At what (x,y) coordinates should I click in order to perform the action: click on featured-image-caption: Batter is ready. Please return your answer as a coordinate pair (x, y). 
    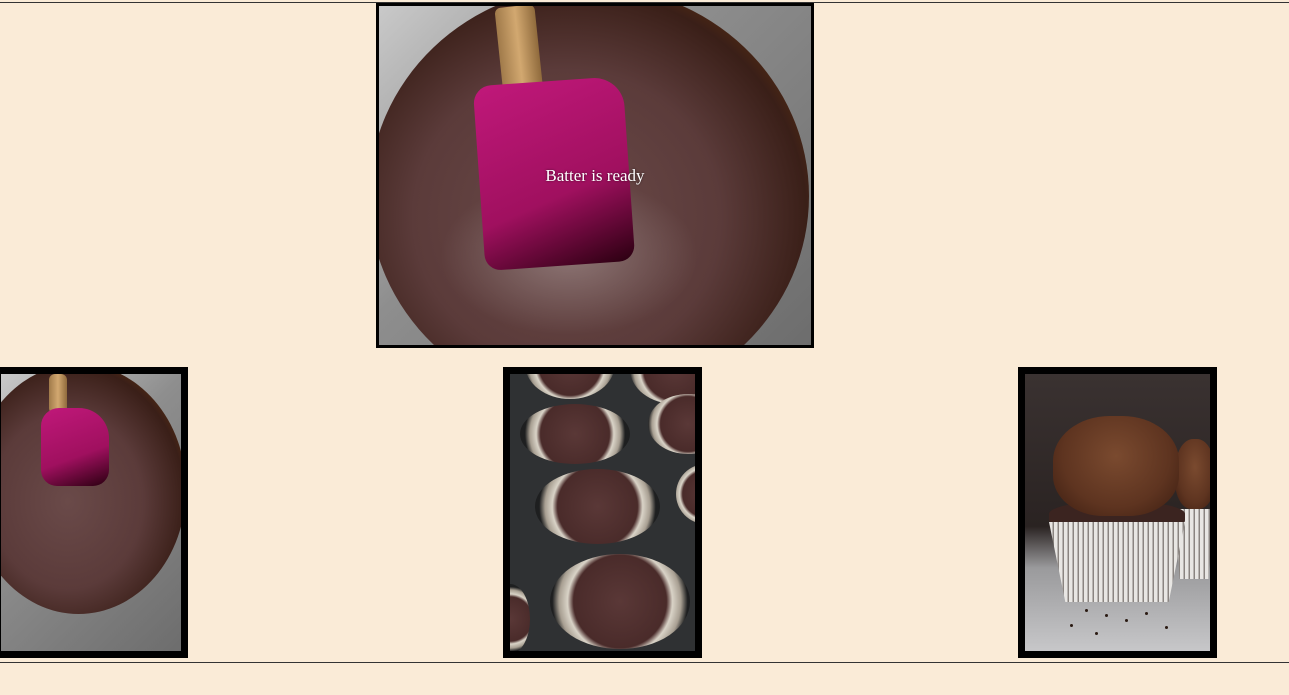
    Looking at the image, I should click on (595, 175).